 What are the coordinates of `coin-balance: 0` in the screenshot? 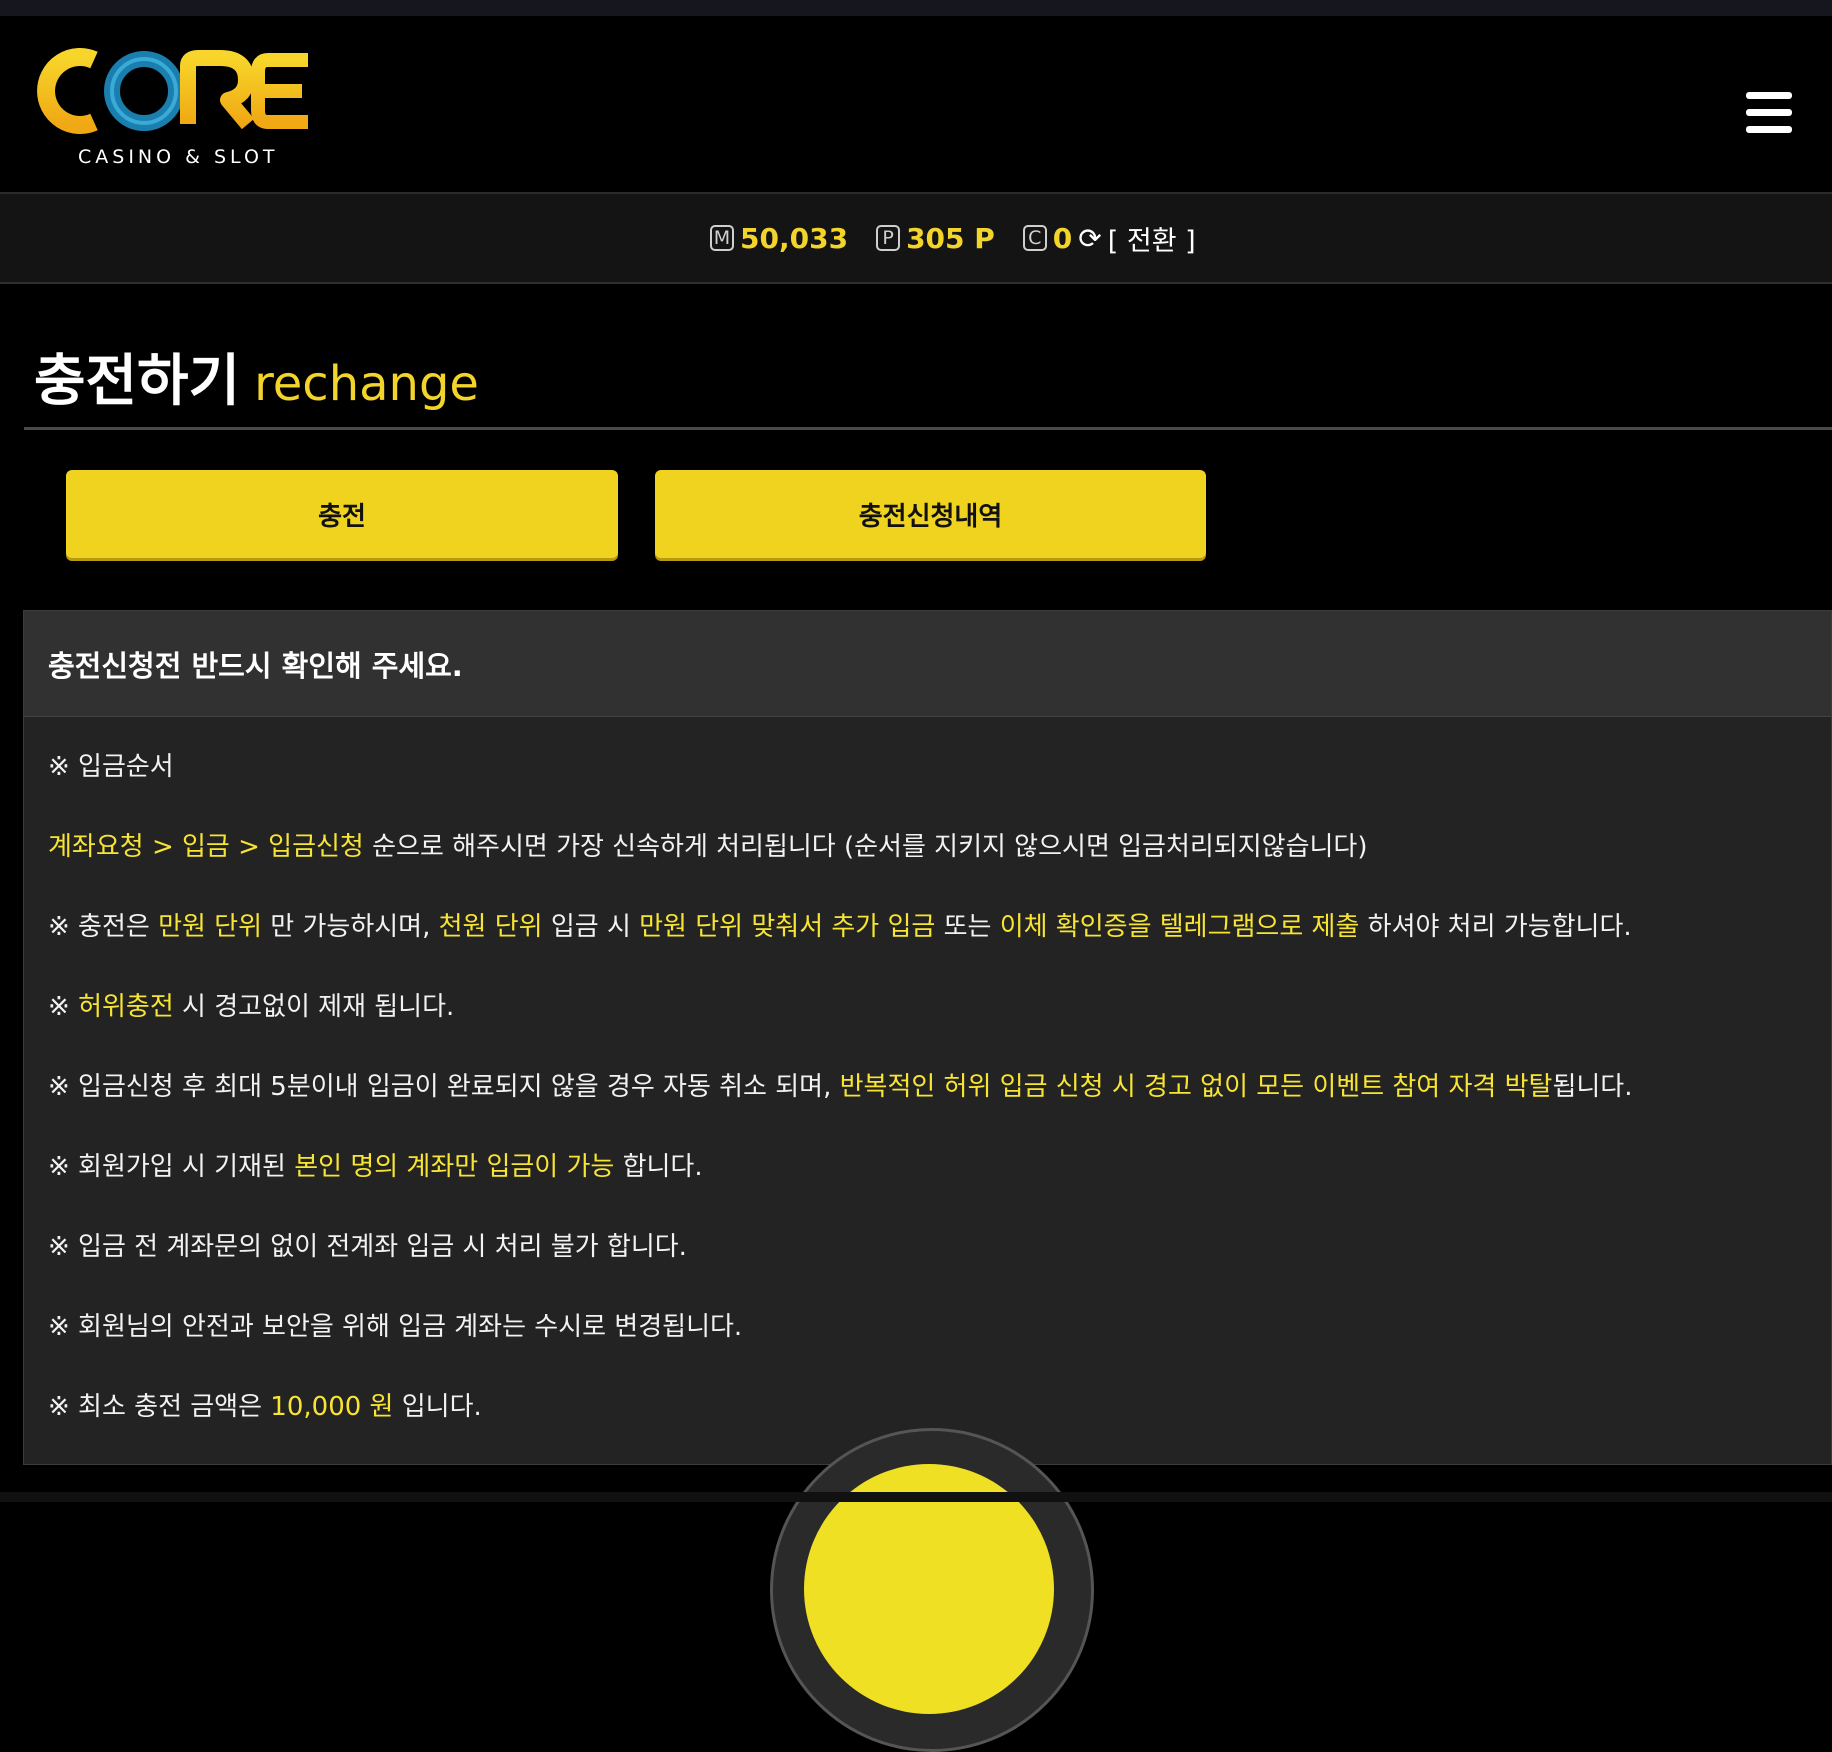 It's located at (1062, 238).